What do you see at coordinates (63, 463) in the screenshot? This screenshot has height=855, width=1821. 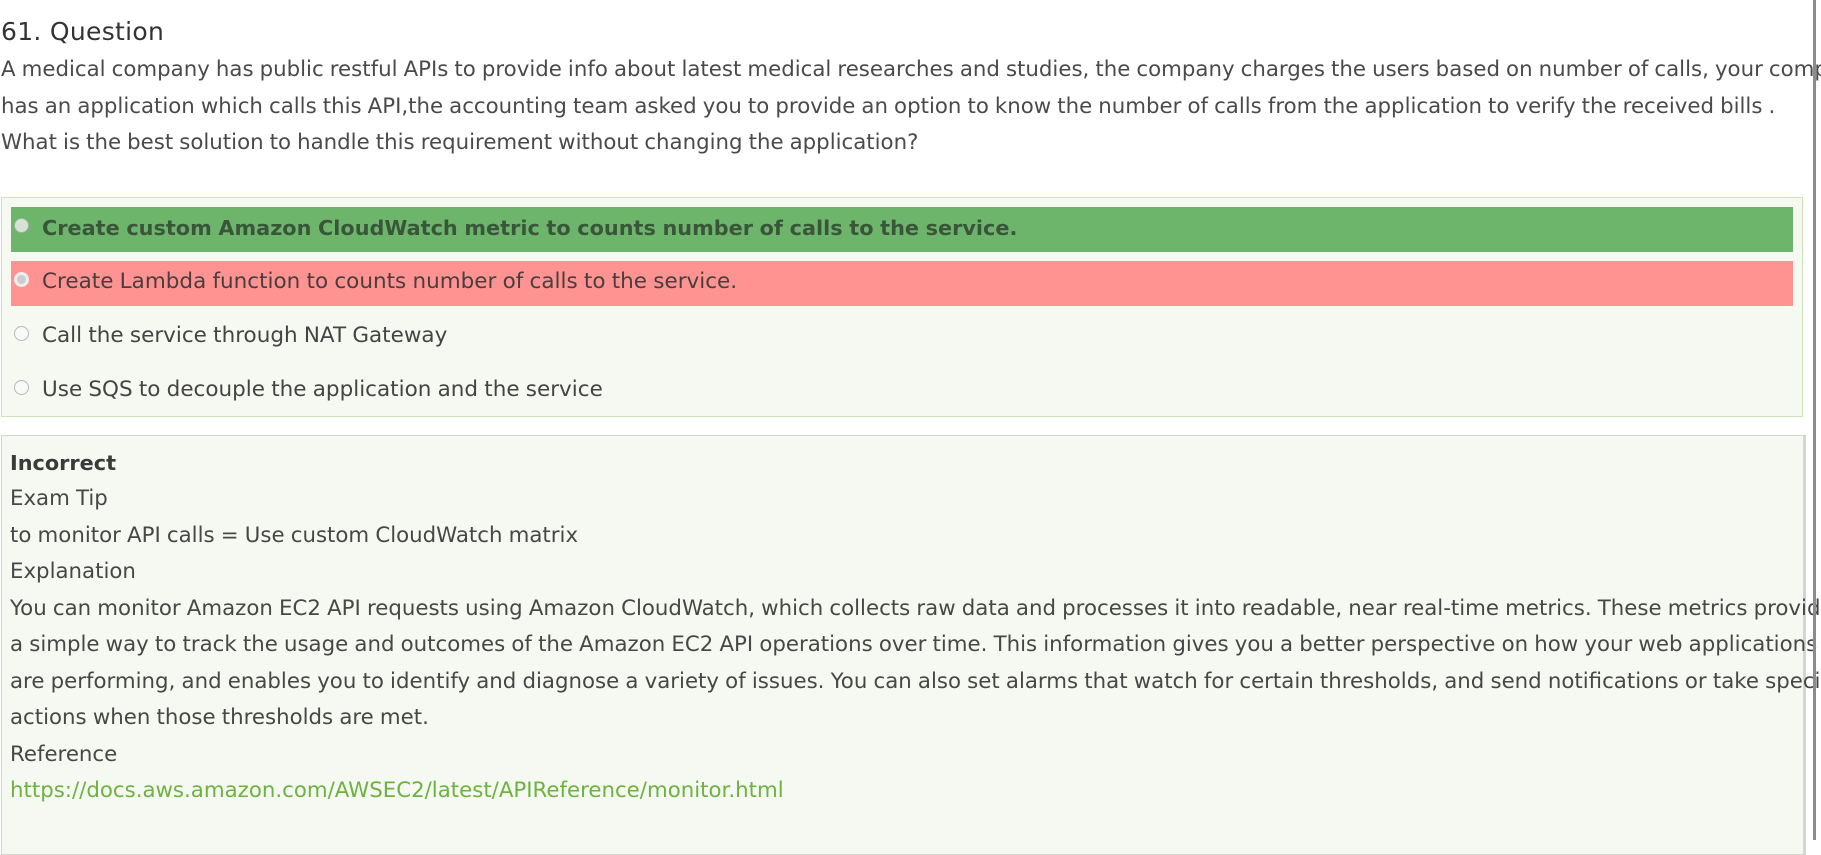 I see `feedback-status: Incorrect` at bounding box center [63, 463].